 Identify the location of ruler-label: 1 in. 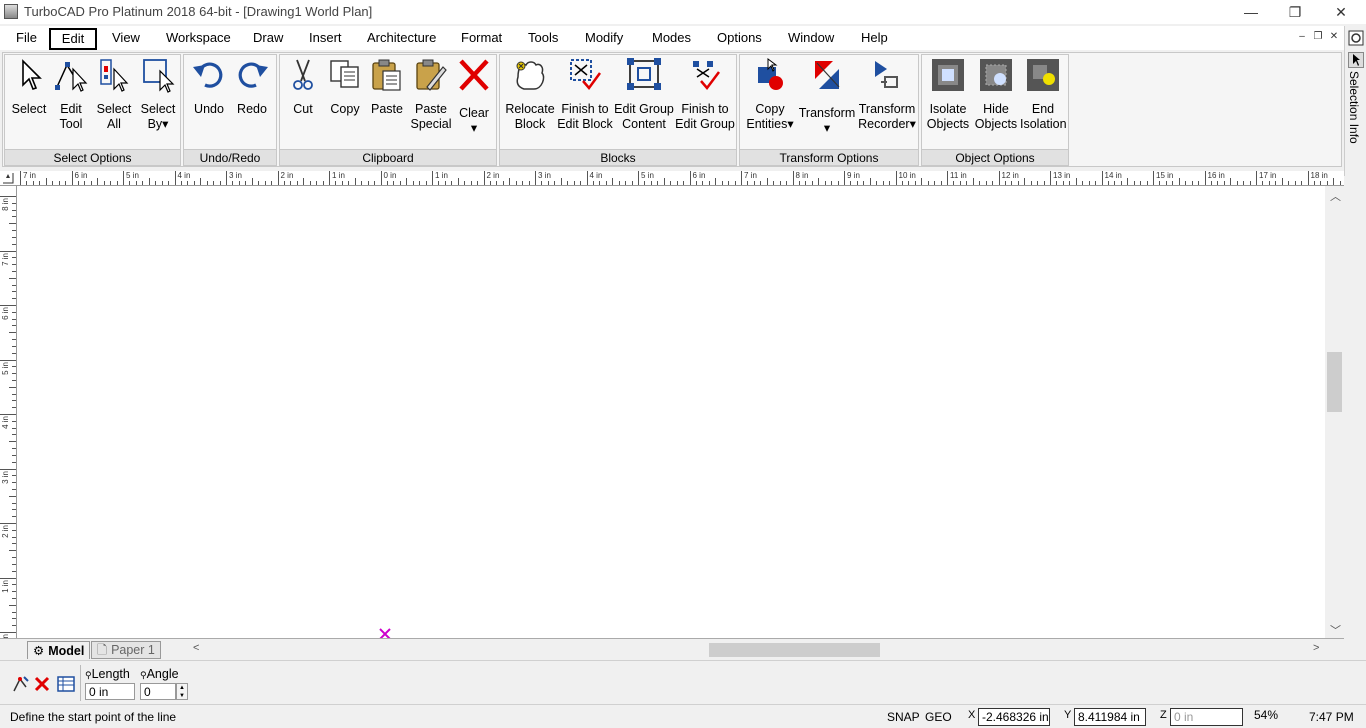
(338, 175).